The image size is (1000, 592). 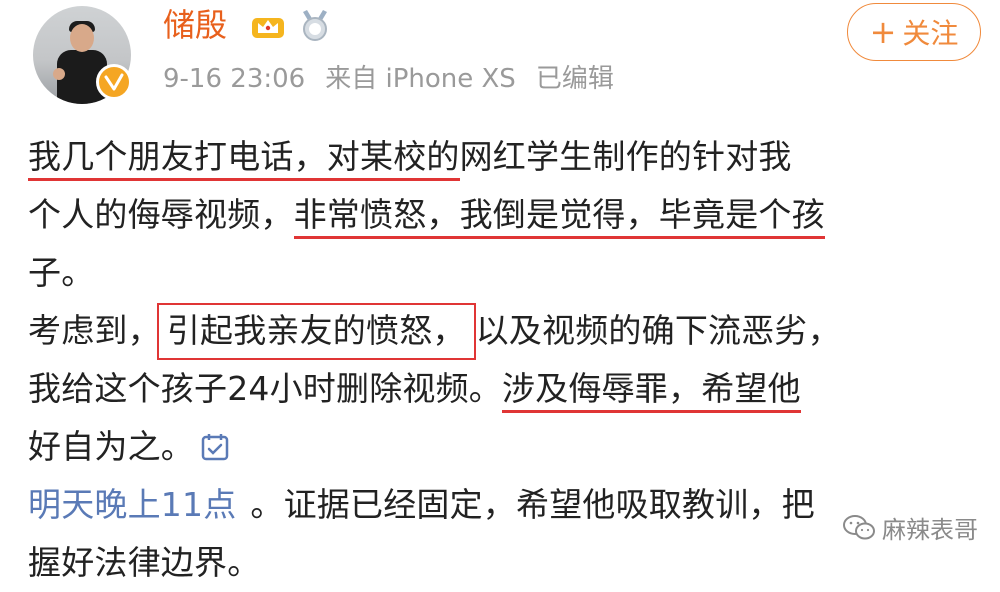 What do you see at coordinates (268, 26) in the screenshot?
I see `vip-crown-icon` at bounding box center [268, 26].